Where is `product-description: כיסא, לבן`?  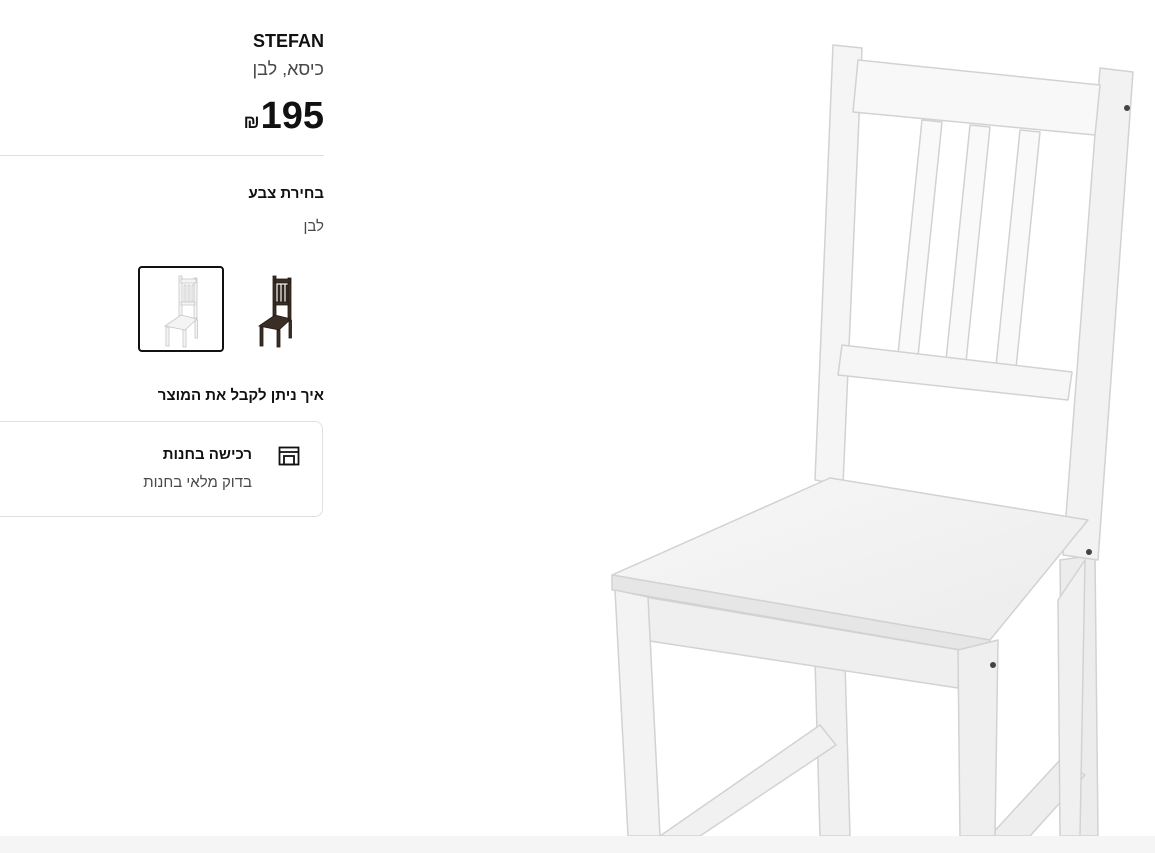 product-description: כיסא, לבן is located at coordinates (288, 69).